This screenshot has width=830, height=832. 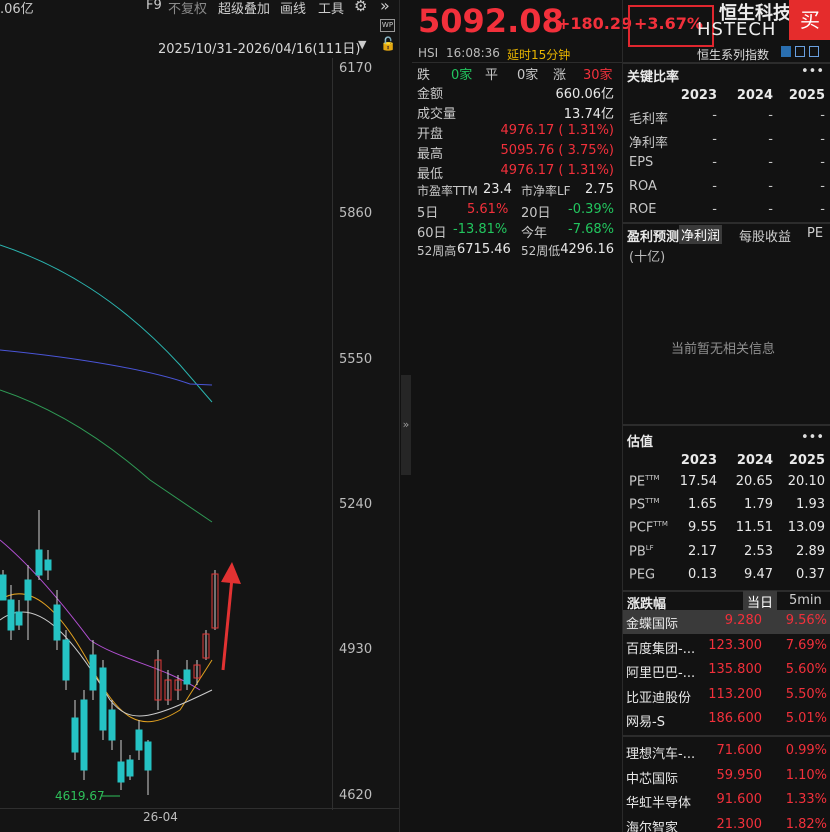 I want to click on stock-price: 59.950, so click(x=739, y=775).